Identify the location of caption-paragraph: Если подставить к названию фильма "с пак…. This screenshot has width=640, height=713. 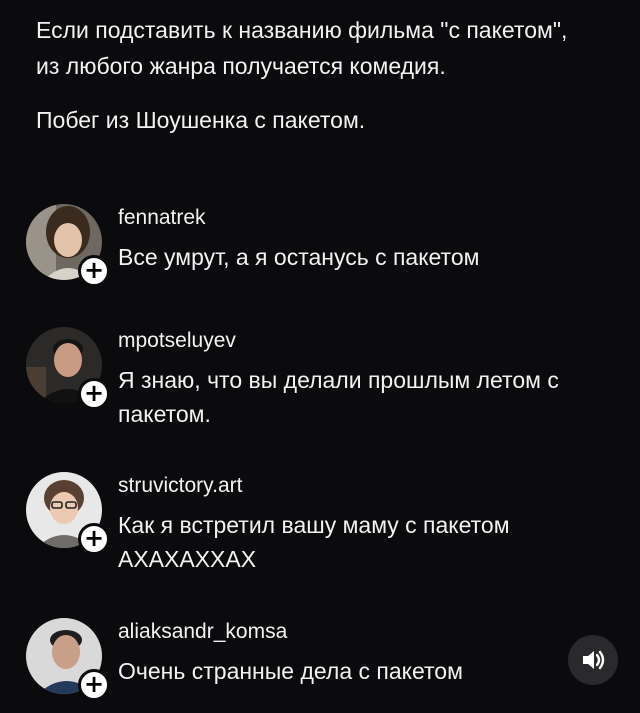
(302, 48).